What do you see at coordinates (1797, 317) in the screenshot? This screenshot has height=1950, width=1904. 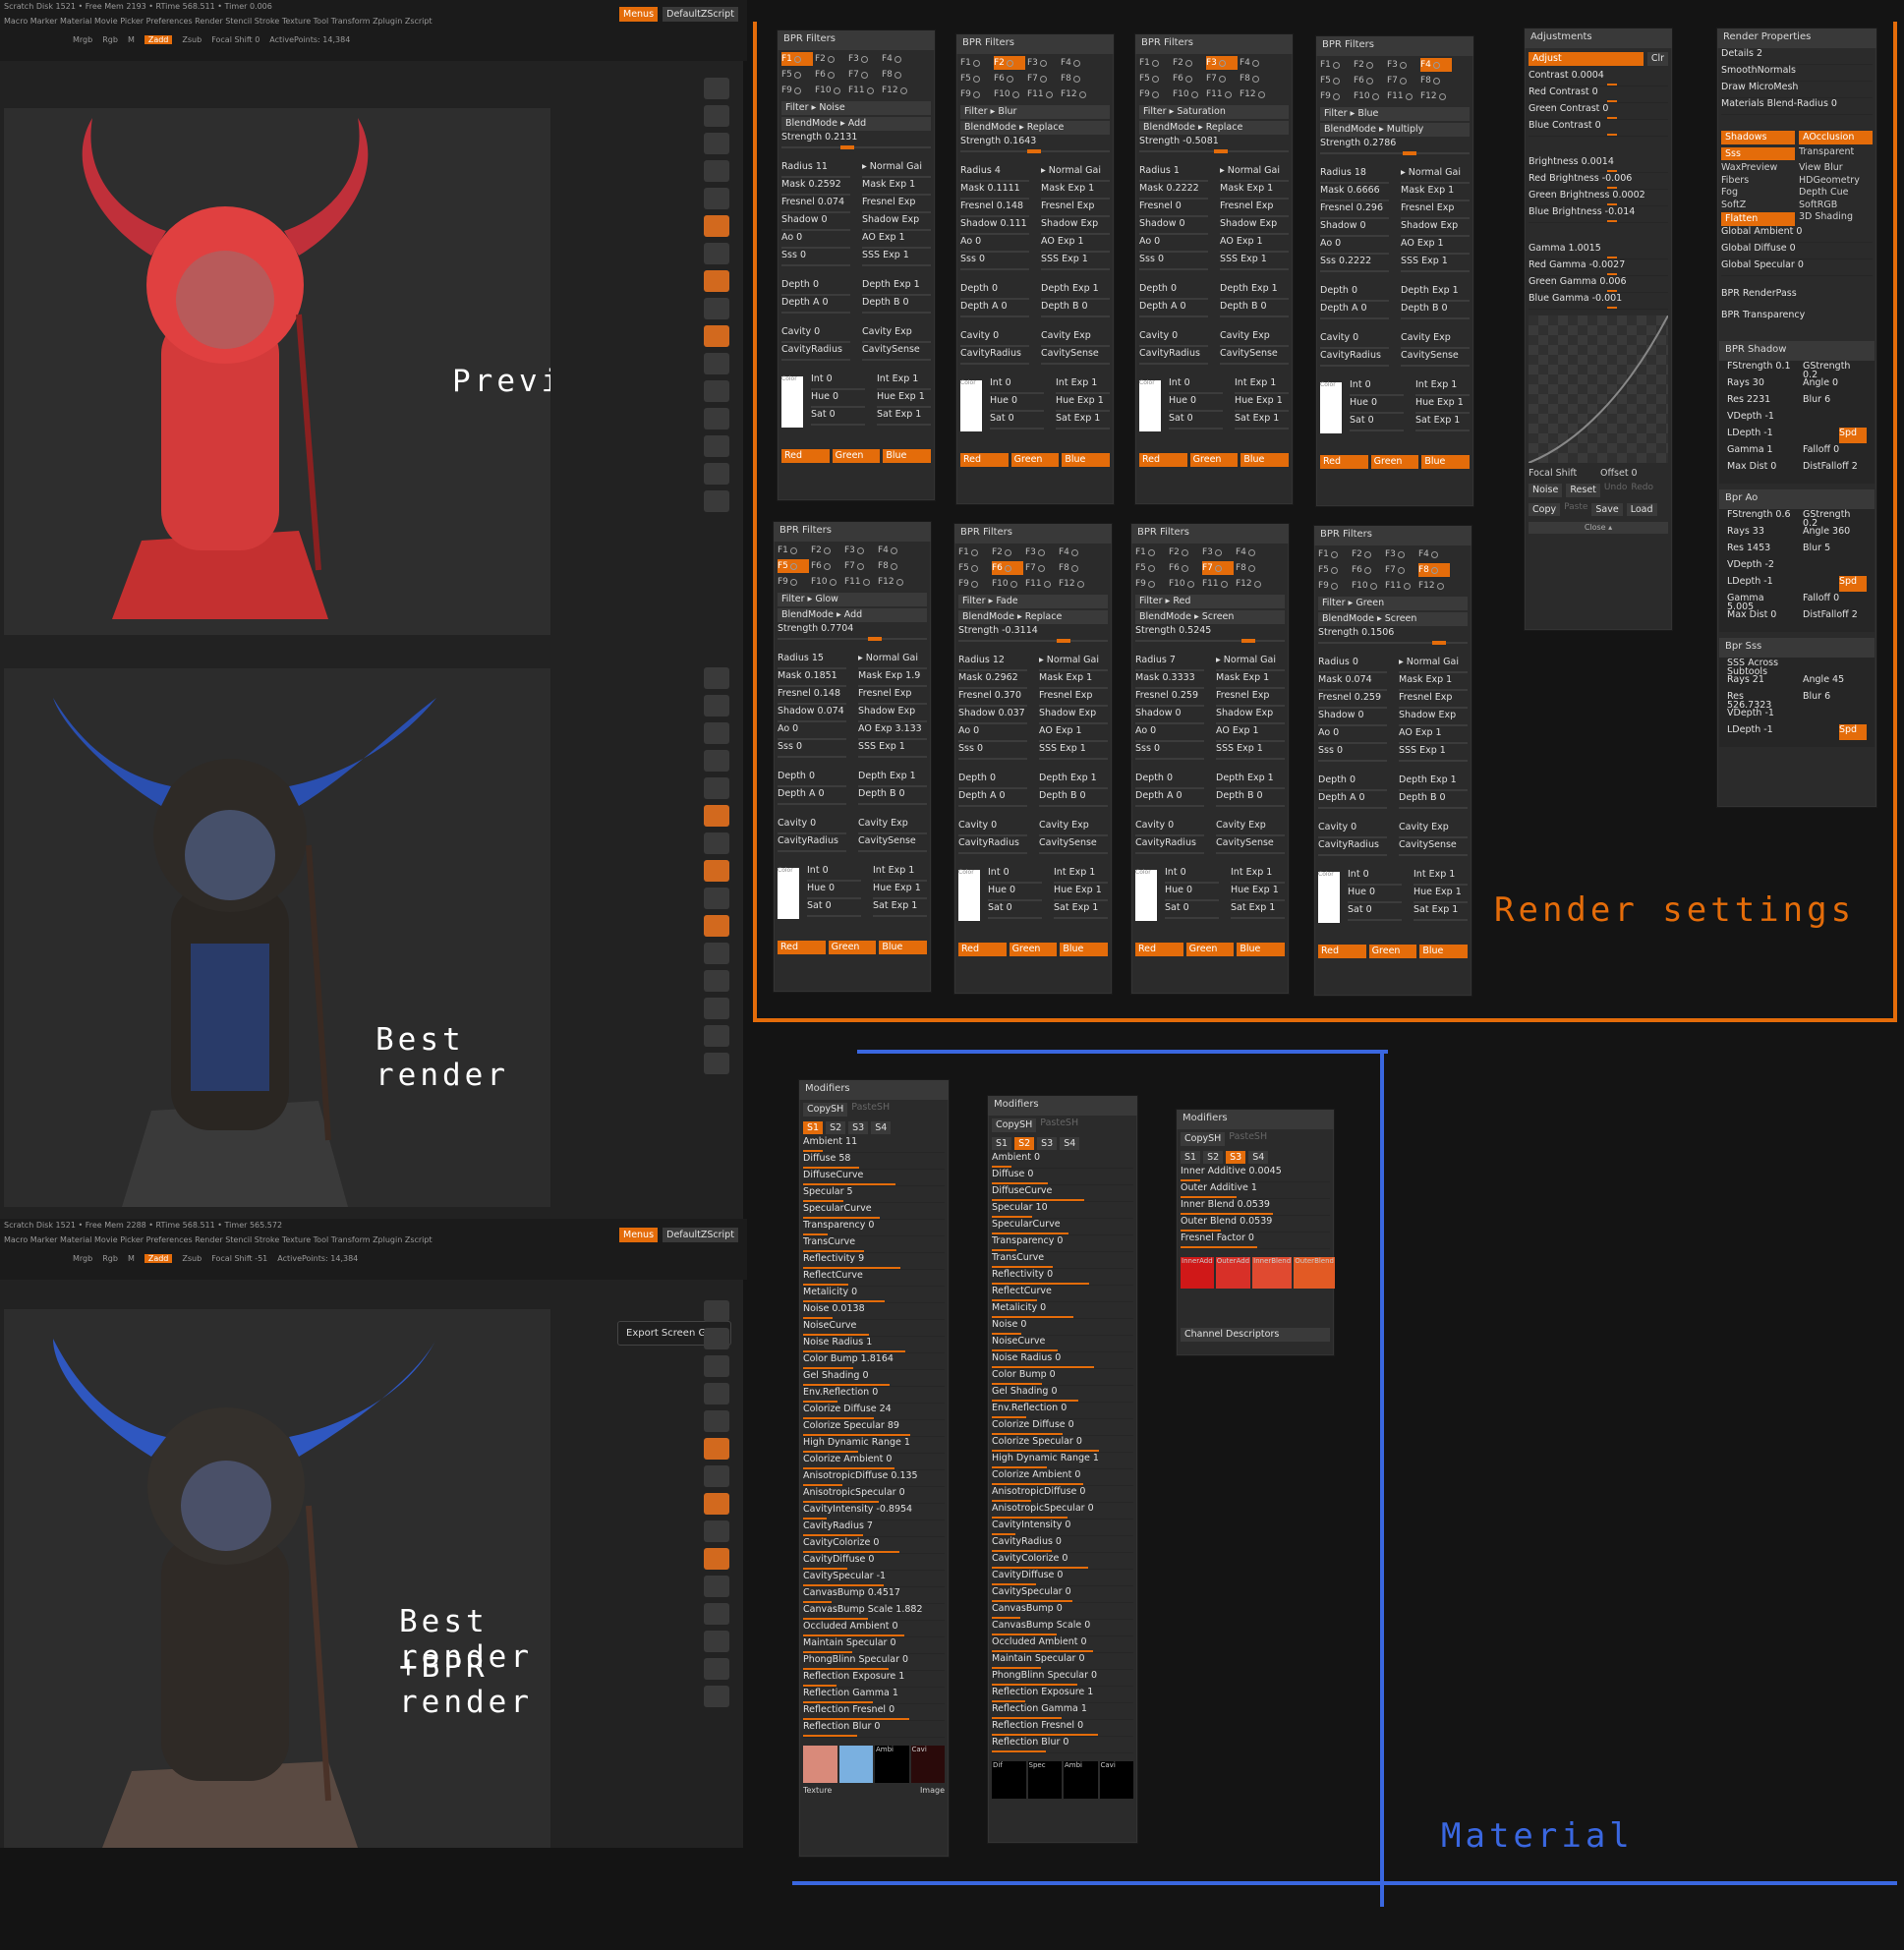 I see `bpr-transparency-header: BPR Transparency` at bounding box center [1797, 317].